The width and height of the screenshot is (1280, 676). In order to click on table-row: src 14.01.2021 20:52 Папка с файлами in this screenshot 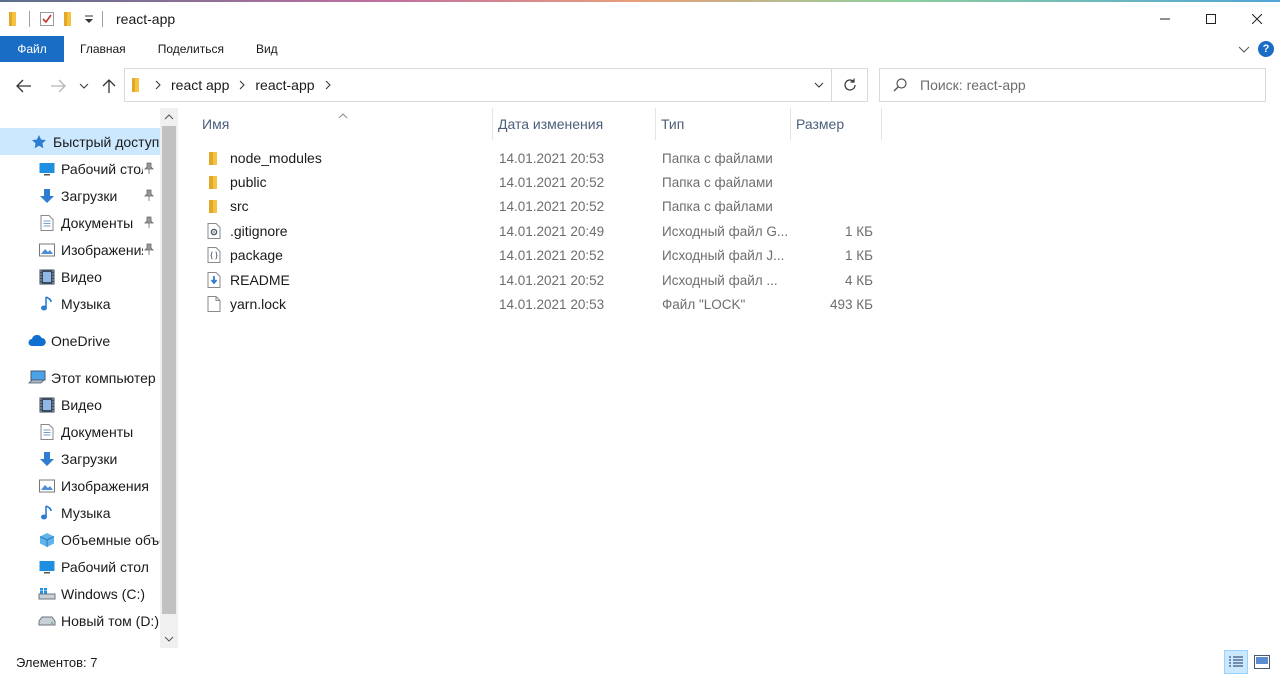, I will do `click(538, 206)`.